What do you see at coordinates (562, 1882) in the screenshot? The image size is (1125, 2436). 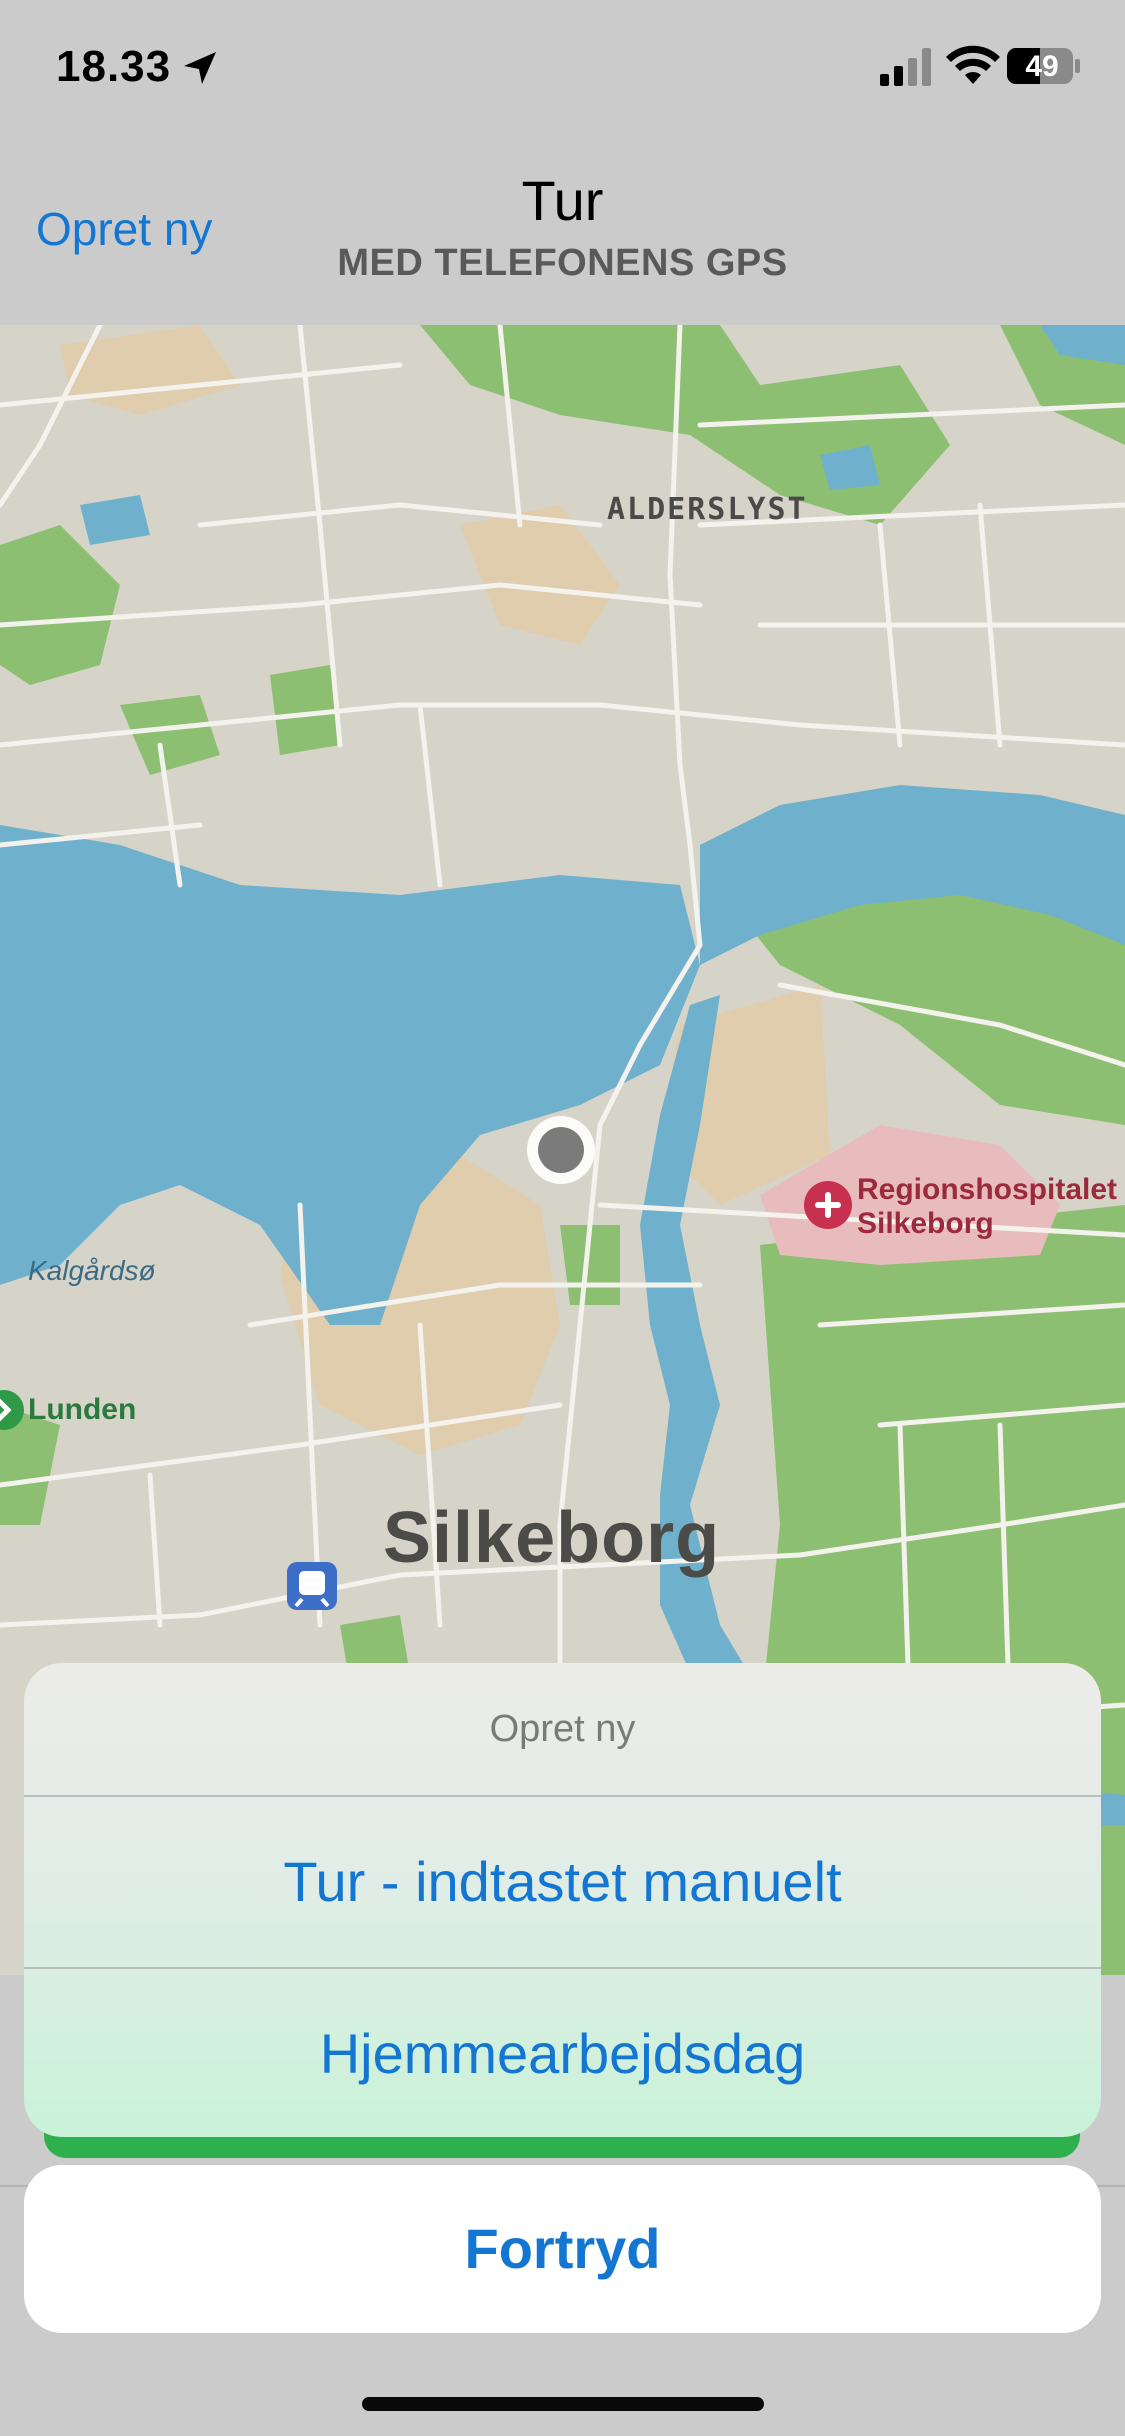 I see `option-manual-trip: Tur - indtastet manuelt` at bounding box center [562, 1882].